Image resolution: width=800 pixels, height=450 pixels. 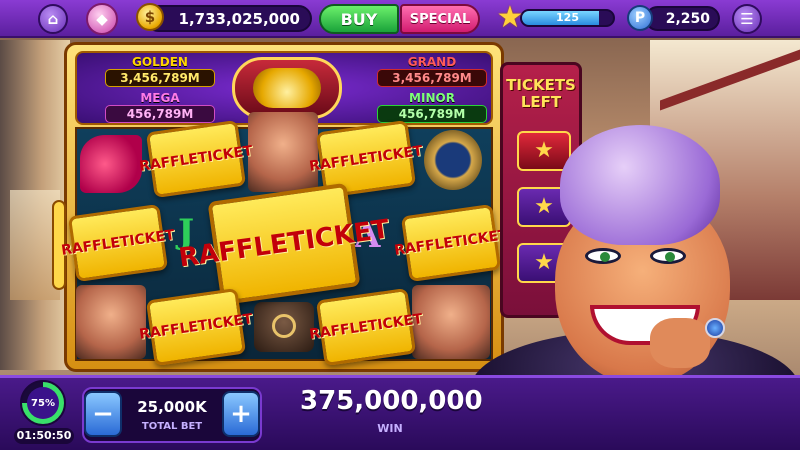 I want to click on coin-drum-icon, so click(x=287, y=88).